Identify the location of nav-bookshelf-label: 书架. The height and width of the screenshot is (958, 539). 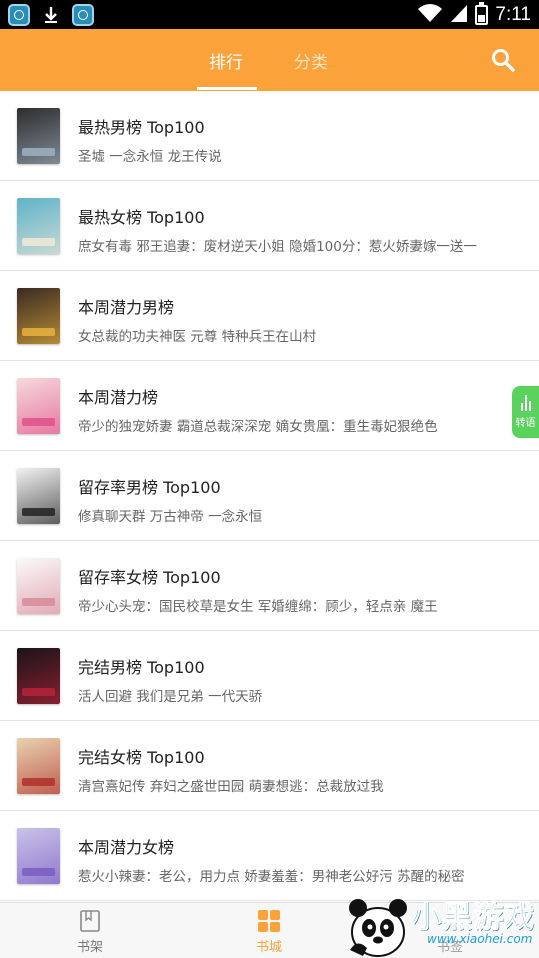
(89, 947).